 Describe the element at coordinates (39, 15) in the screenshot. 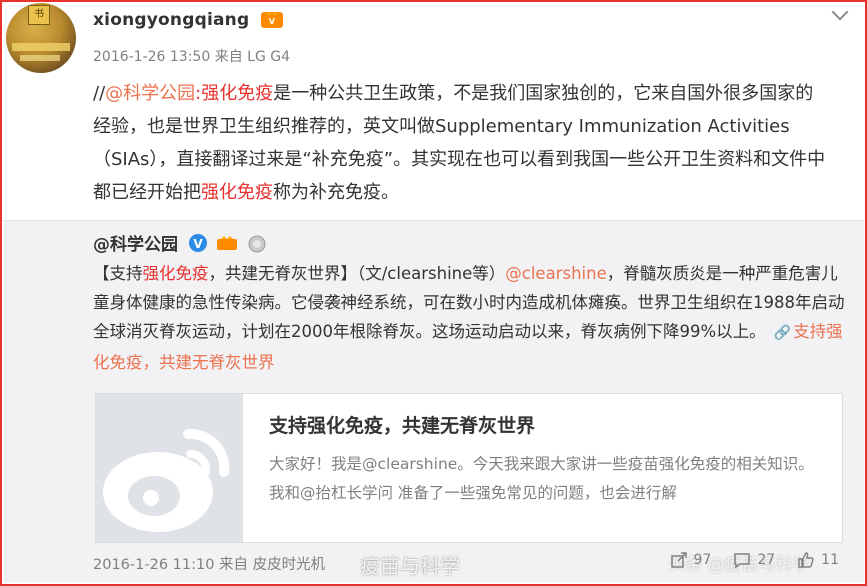

I see `avatar-sign-graphic: 书` at that location.